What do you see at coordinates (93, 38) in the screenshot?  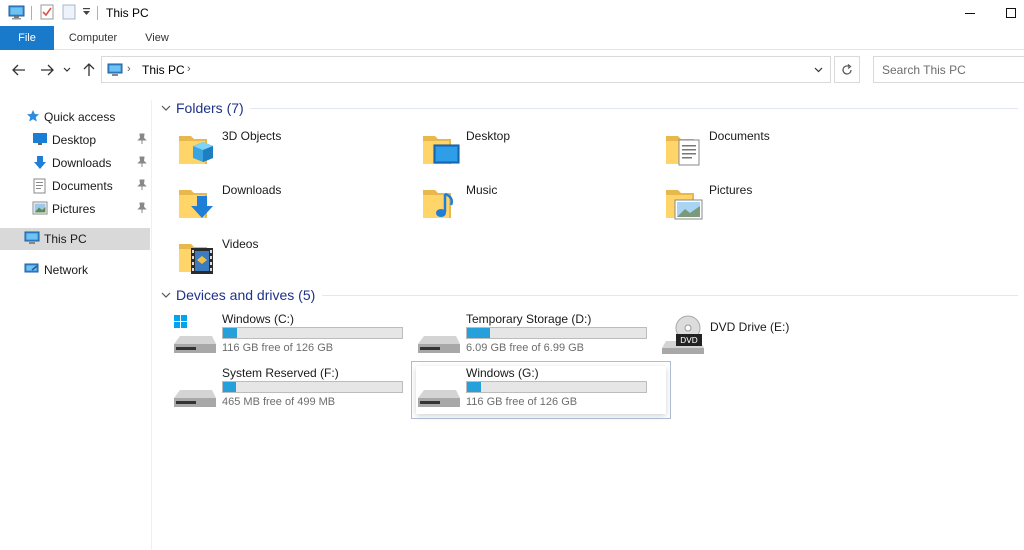 I see `tab-computer: Computer` at bounding box center [93, 38].